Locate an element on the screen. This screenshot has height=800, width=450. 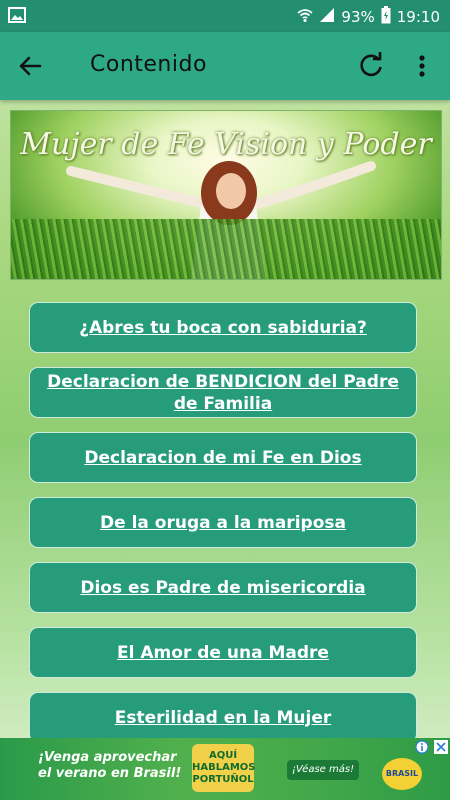
ad-cta-button: ¡Véase más! is located at coordinates (323, 770).